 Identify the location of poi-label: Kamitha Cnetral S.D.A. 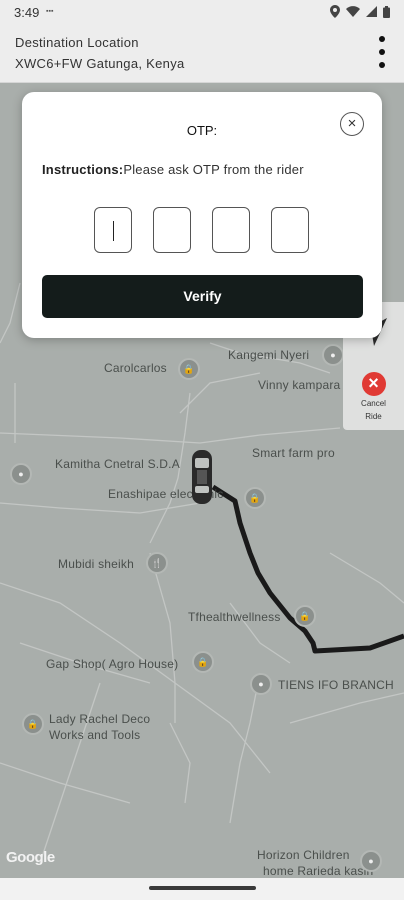
(117, 464).